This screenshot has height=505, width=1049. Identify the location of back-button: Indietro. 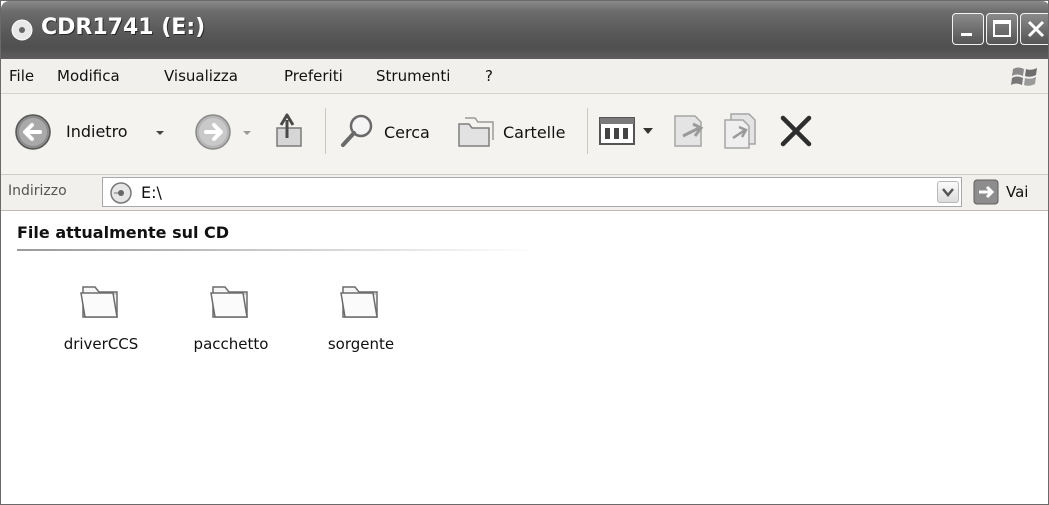
(94, 131).